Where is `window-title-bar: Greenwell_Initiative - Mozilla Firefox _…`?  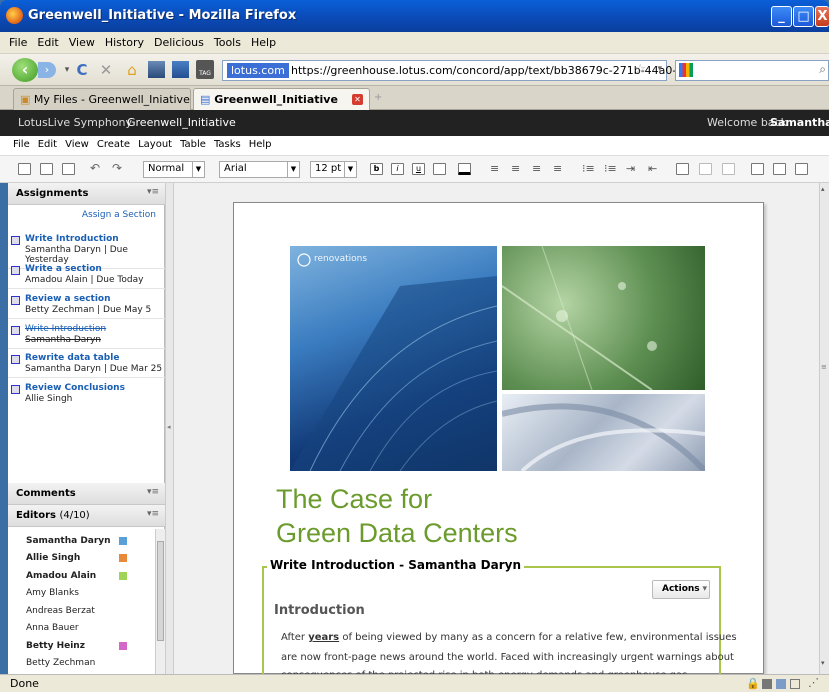
window-title-bar: Greenwell_Initiative - Mozilla Firefox _… is located at coordinates (414, 16).